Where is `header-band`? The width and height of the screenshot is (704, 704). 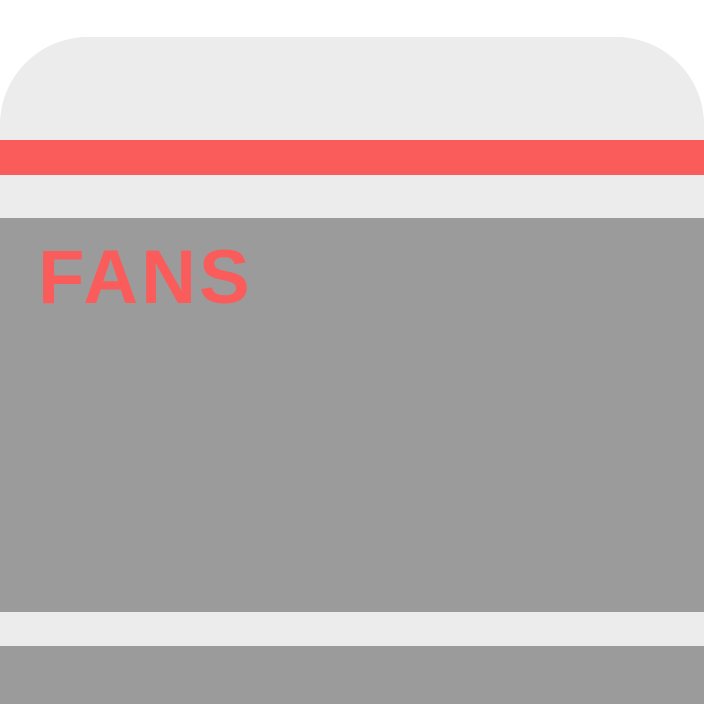
header-band is located at coordinates (352, 88).